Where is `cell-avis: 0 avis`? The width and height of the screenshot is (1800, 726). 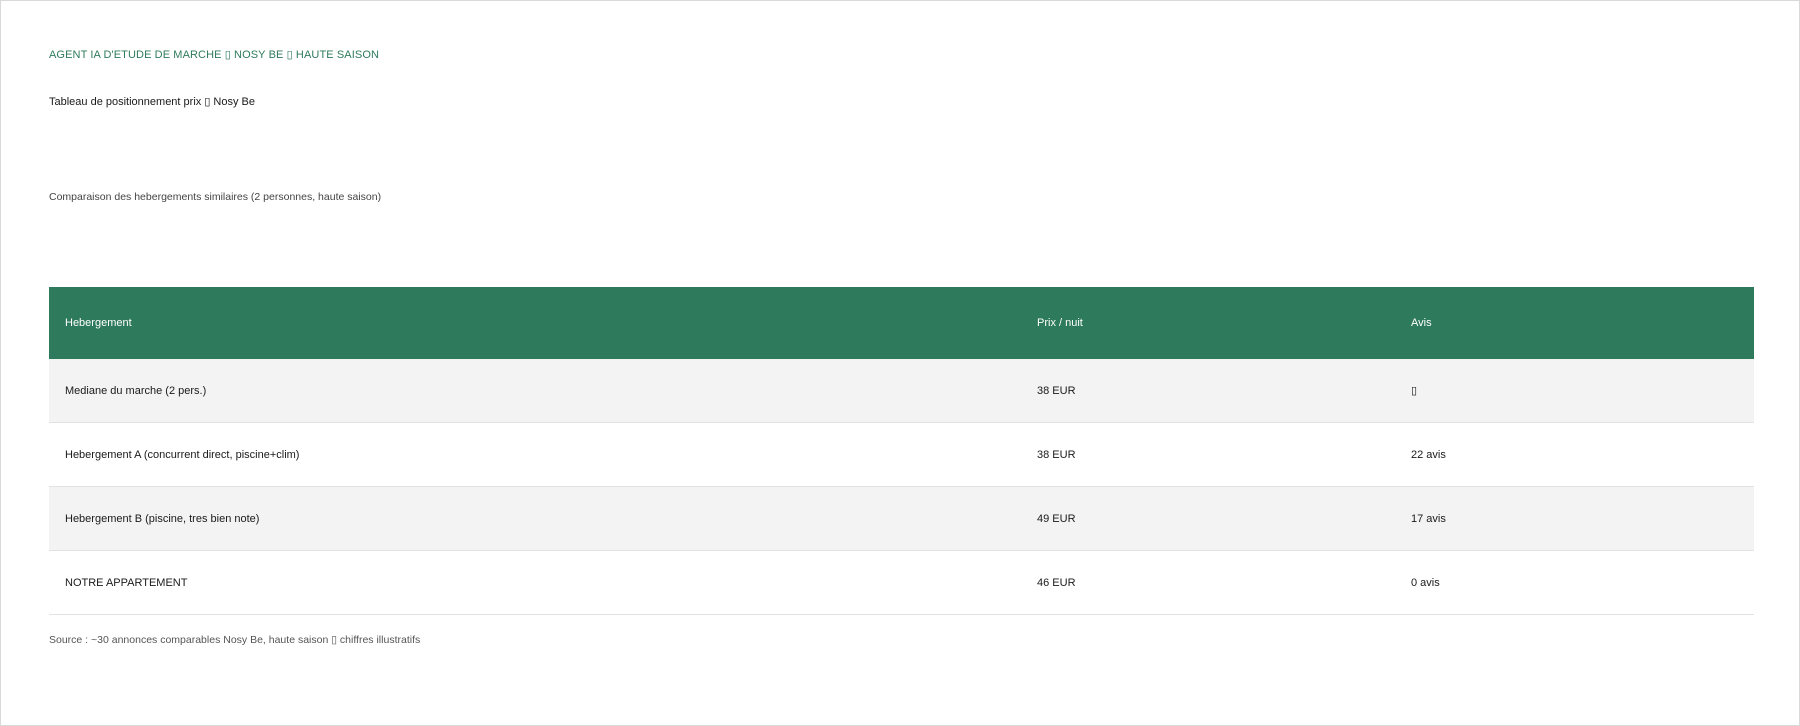
cell-avis: 0 avis is located at coordinates (1425, 582).